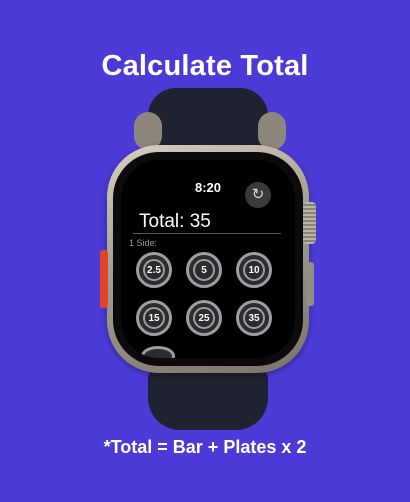 This screenshot has width=410, height=502. I want to click on plate-value: 10, so click(254, 270).